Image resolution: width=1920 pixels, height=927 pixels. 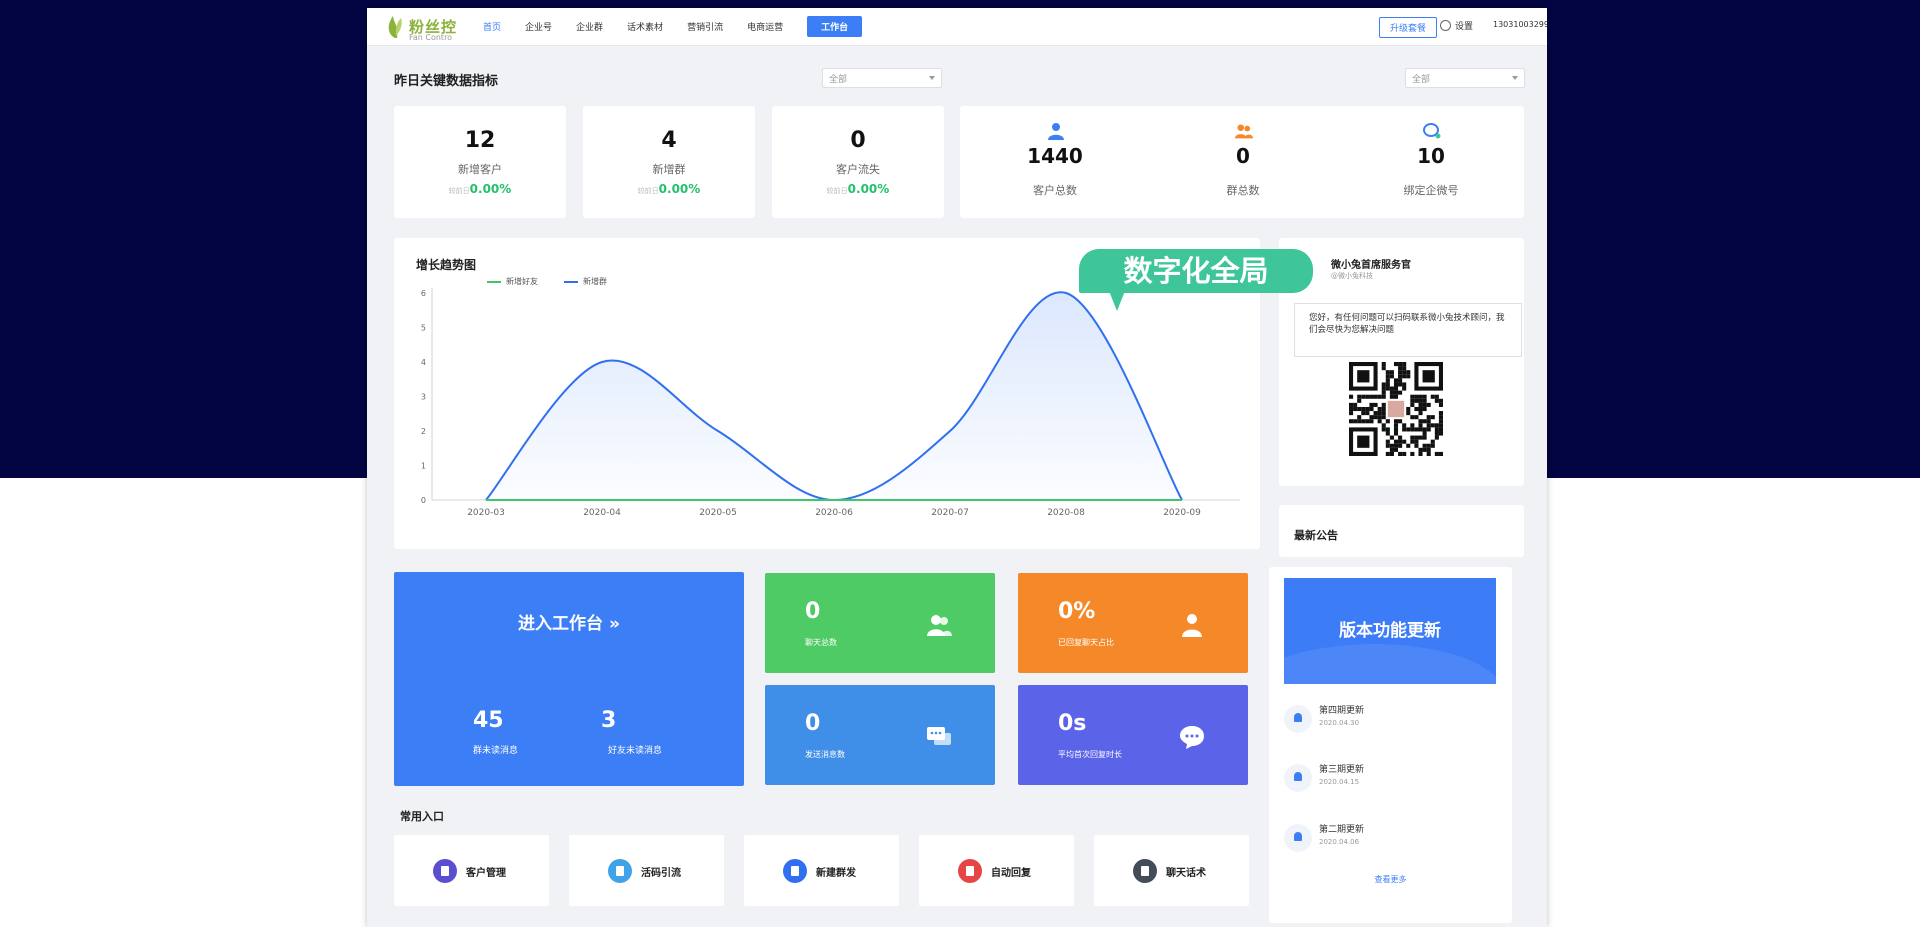 What do you see at coordinates (431, 37) in the screenshot?
I see `logo-subtext: Fan Contro` at bounding box center [431, 37].